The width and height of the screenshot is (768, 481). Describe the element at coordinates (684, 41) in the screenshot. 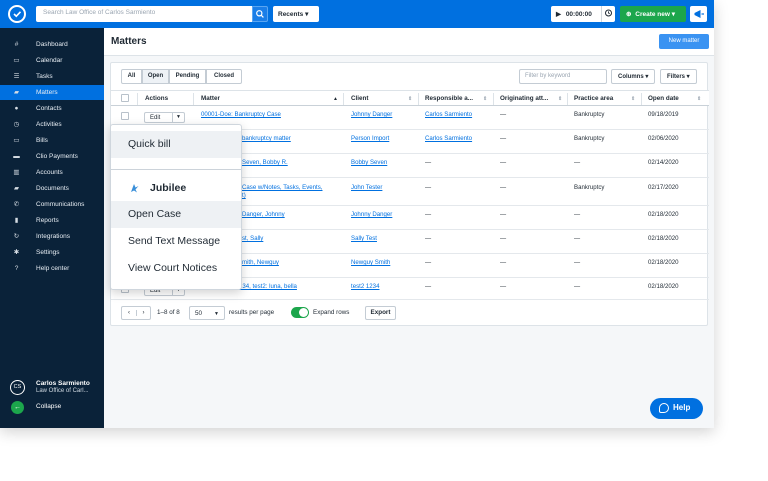

I see `new-matter-button: New matter` at that location.